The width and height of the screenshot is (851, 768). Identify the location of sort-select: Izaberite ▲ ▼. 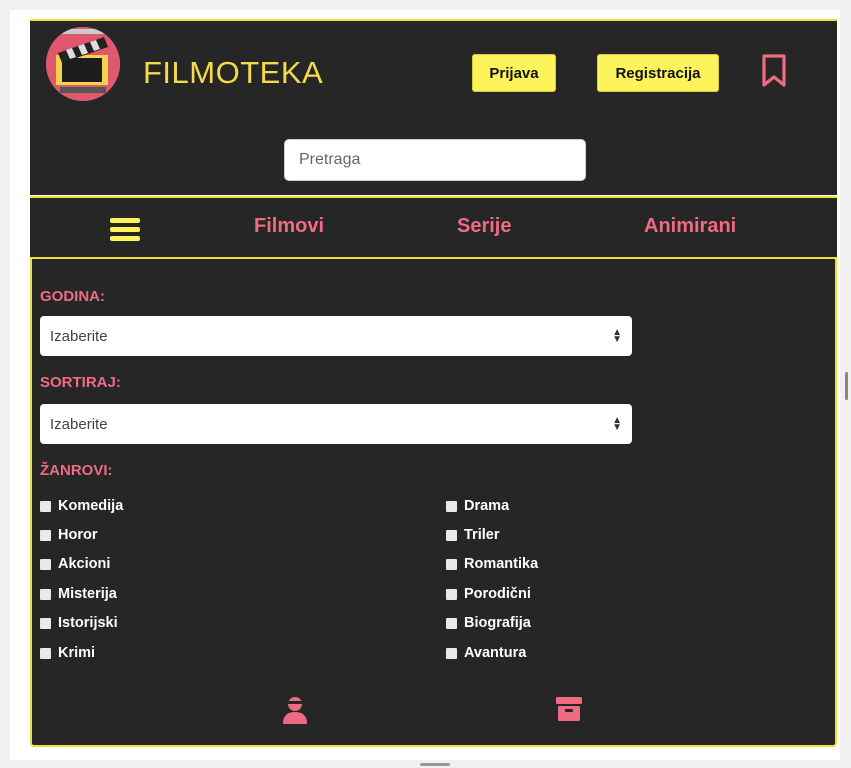
(336, 424).